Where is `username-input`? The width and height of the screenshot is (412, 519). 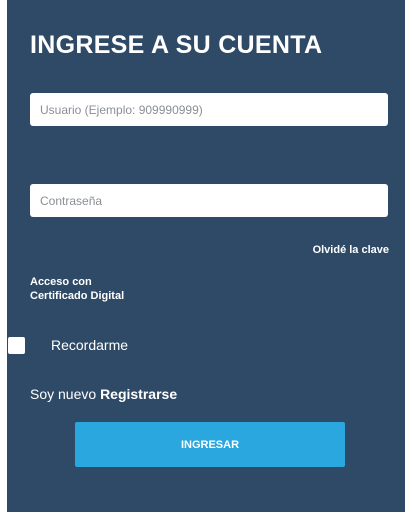 username-input is located at coordinates (209, 109).